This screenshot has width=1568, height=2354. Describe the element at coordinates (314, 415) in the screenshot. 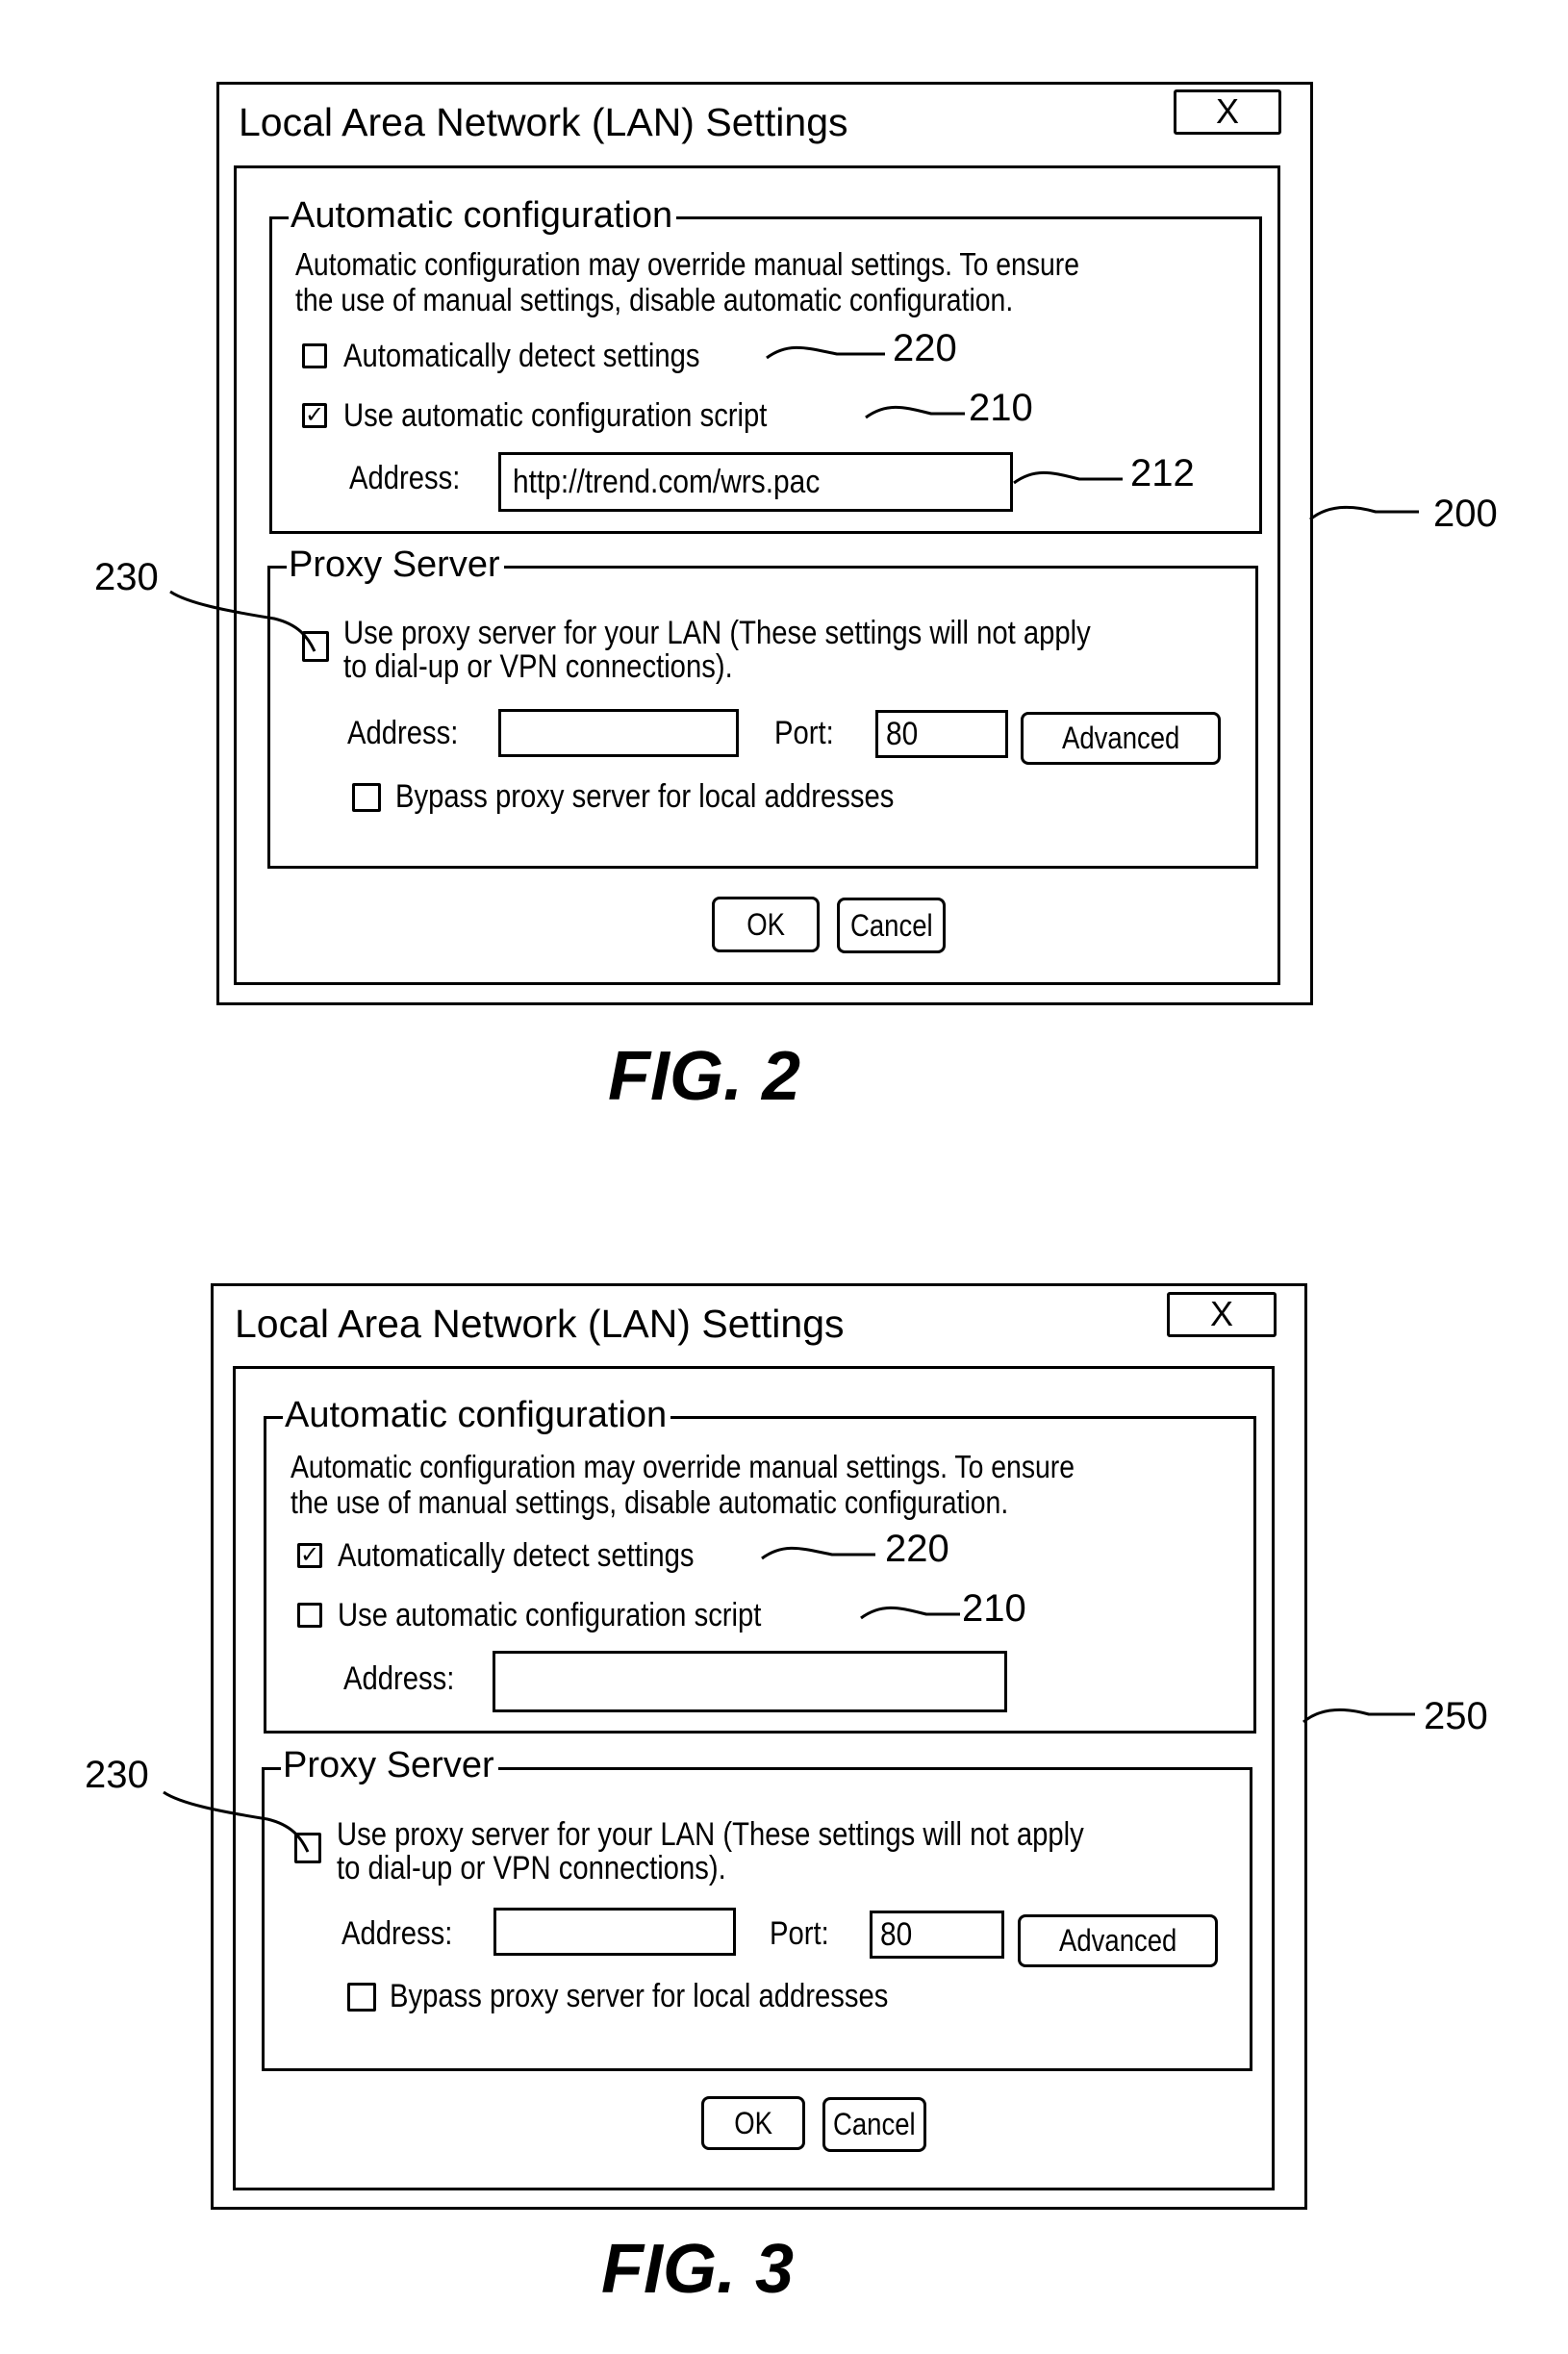

I see `use-script-checkbox: ✓` at that location.